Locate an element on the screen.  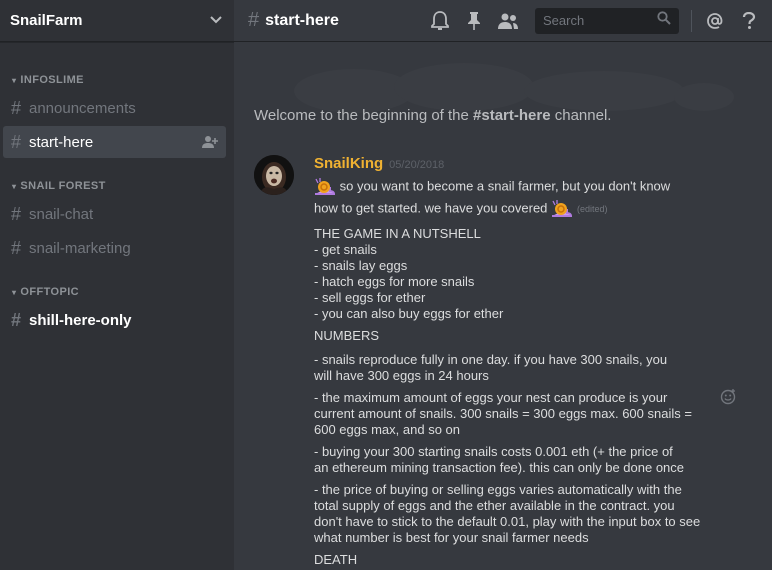
members-icon is located at coordinates (508, 21).